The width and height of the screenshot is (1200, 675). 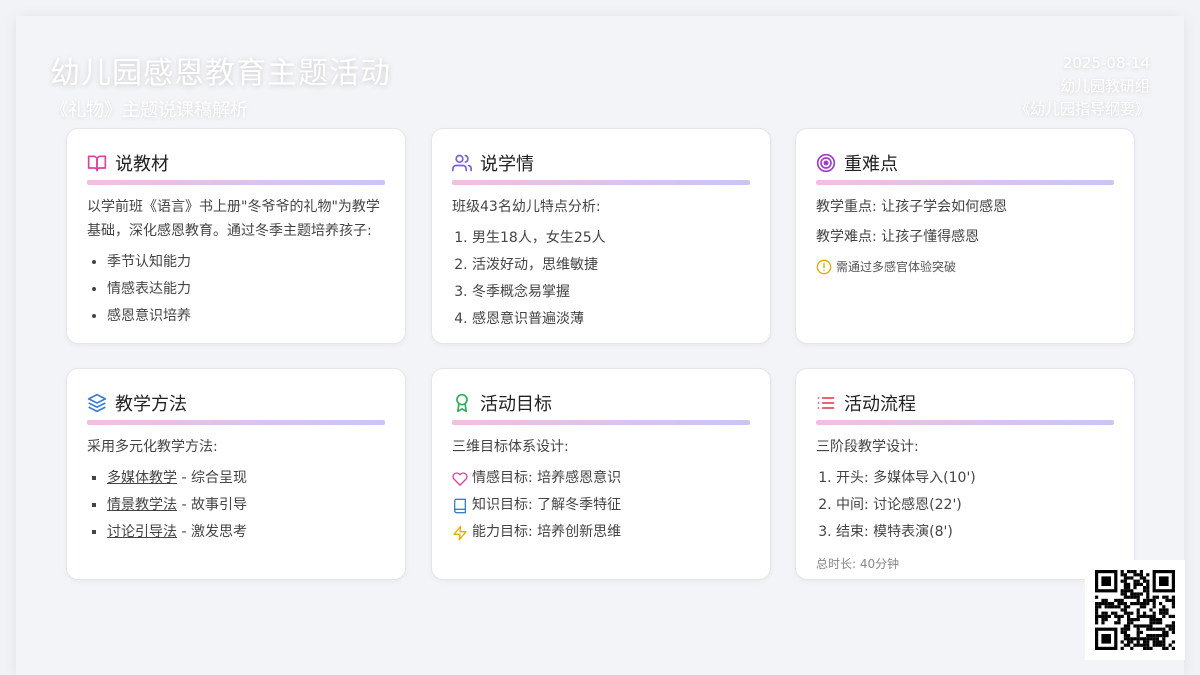 I want to click on book-icon, so click(x=460, y=505).